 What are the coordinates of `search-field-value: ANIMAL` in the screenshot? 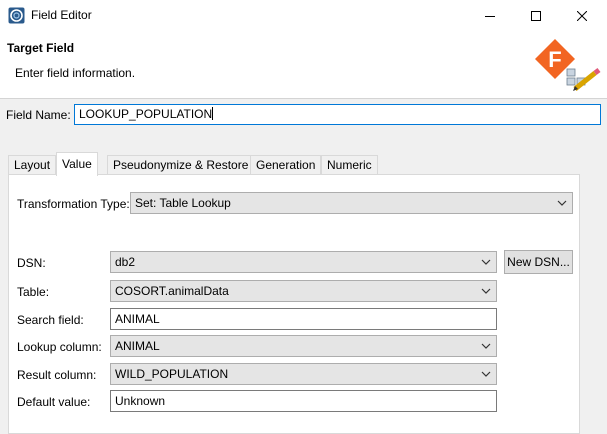 It's located at (137, 319).